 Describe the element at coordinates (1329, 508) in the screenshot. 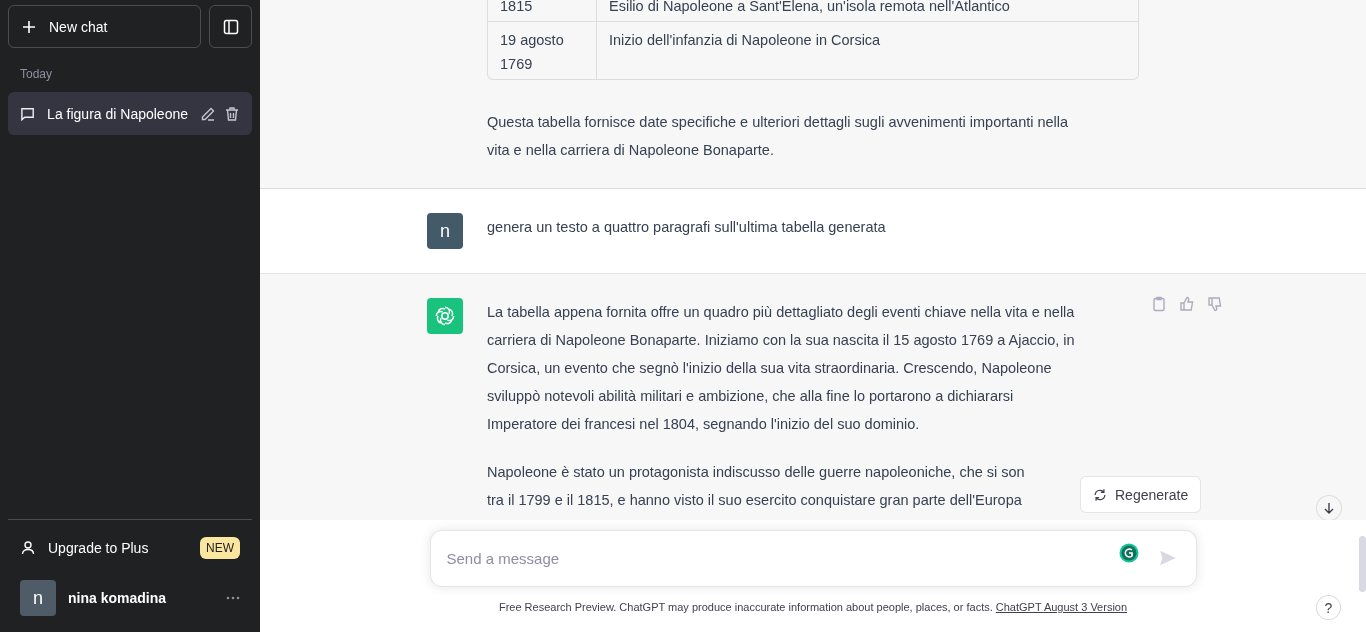

I see `arrow-down-icon` at that location.